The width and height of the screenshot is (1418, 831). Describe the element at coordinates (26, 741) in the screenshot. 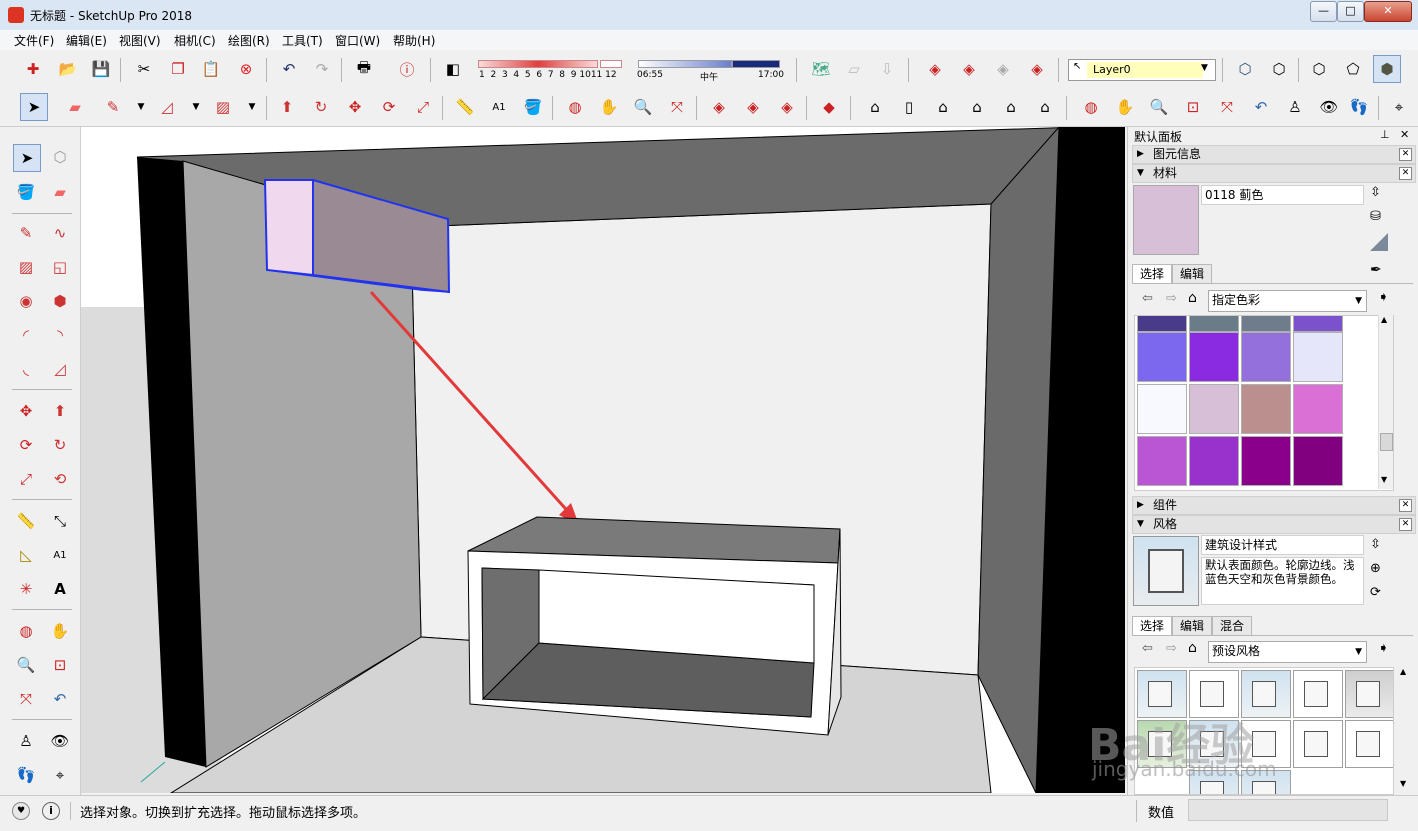

I see `position-camera-tool-icon: ♙` at that location.